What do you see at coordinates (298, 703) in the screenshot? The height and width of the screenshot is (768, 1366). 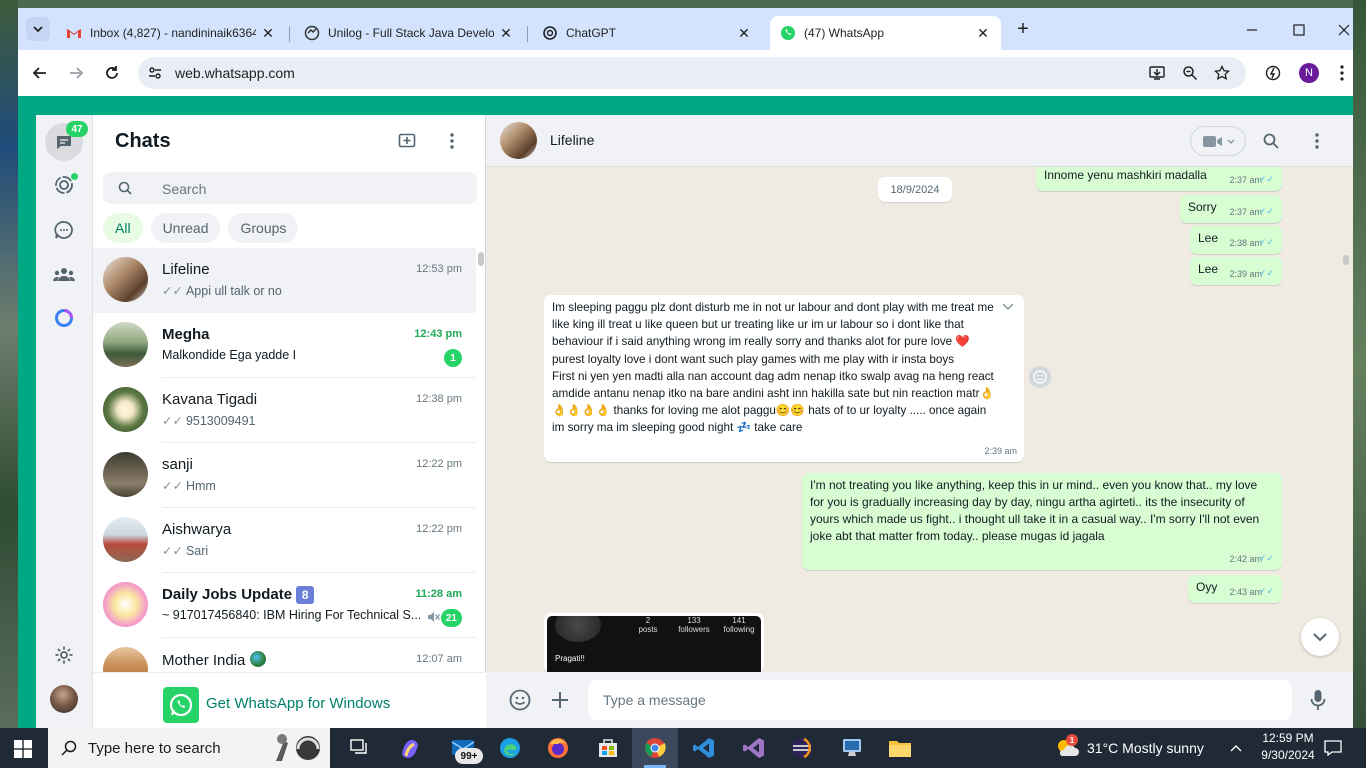 I see `get-whatsapp-link: Get WhatsApp for Windows` at bounding box center [298, 703].